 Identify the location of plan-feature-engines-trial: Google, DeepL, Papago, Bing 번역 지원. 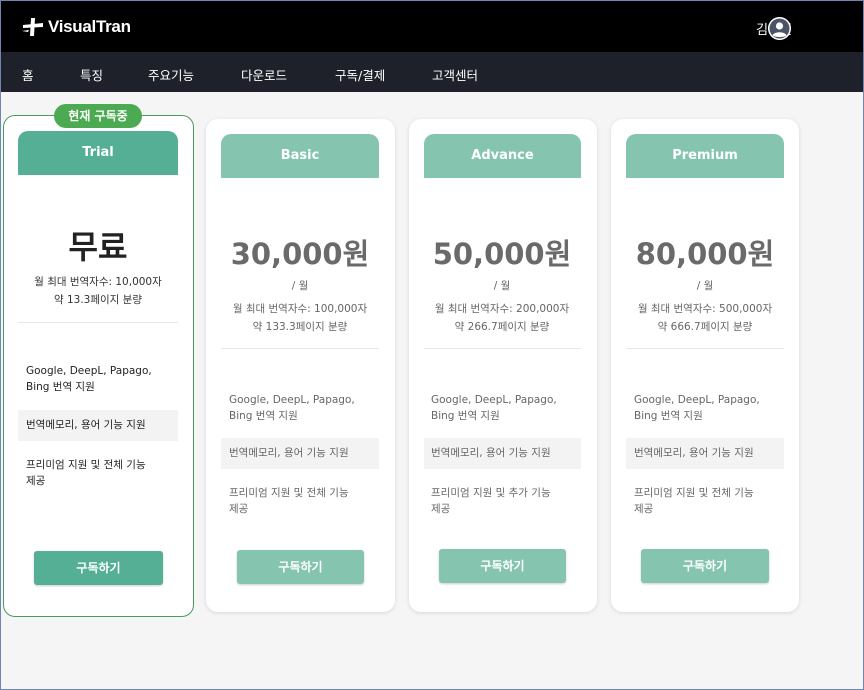
(89, 379).